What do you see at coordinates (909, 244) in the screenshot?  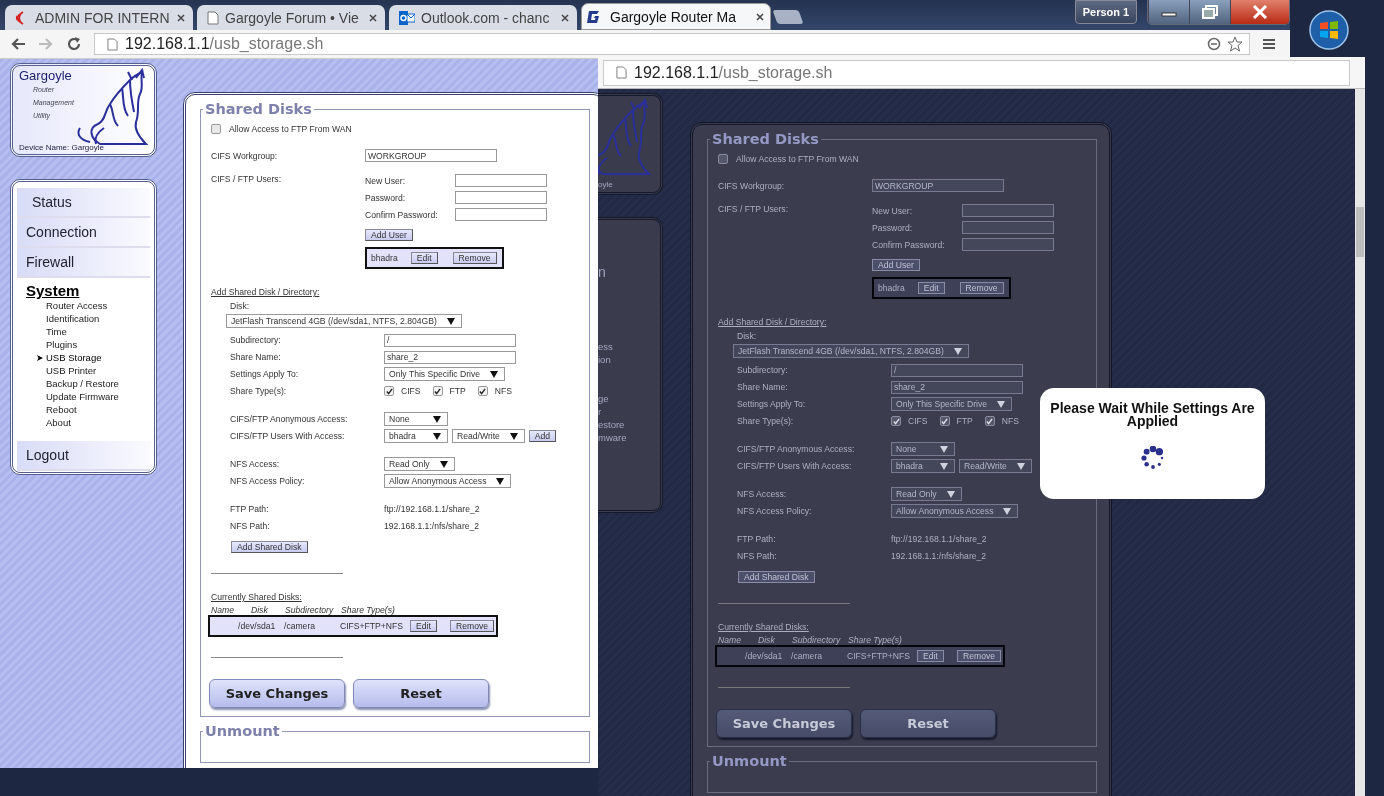 I see `field-label: Confirm Password:` at bounding box center [909, 244].